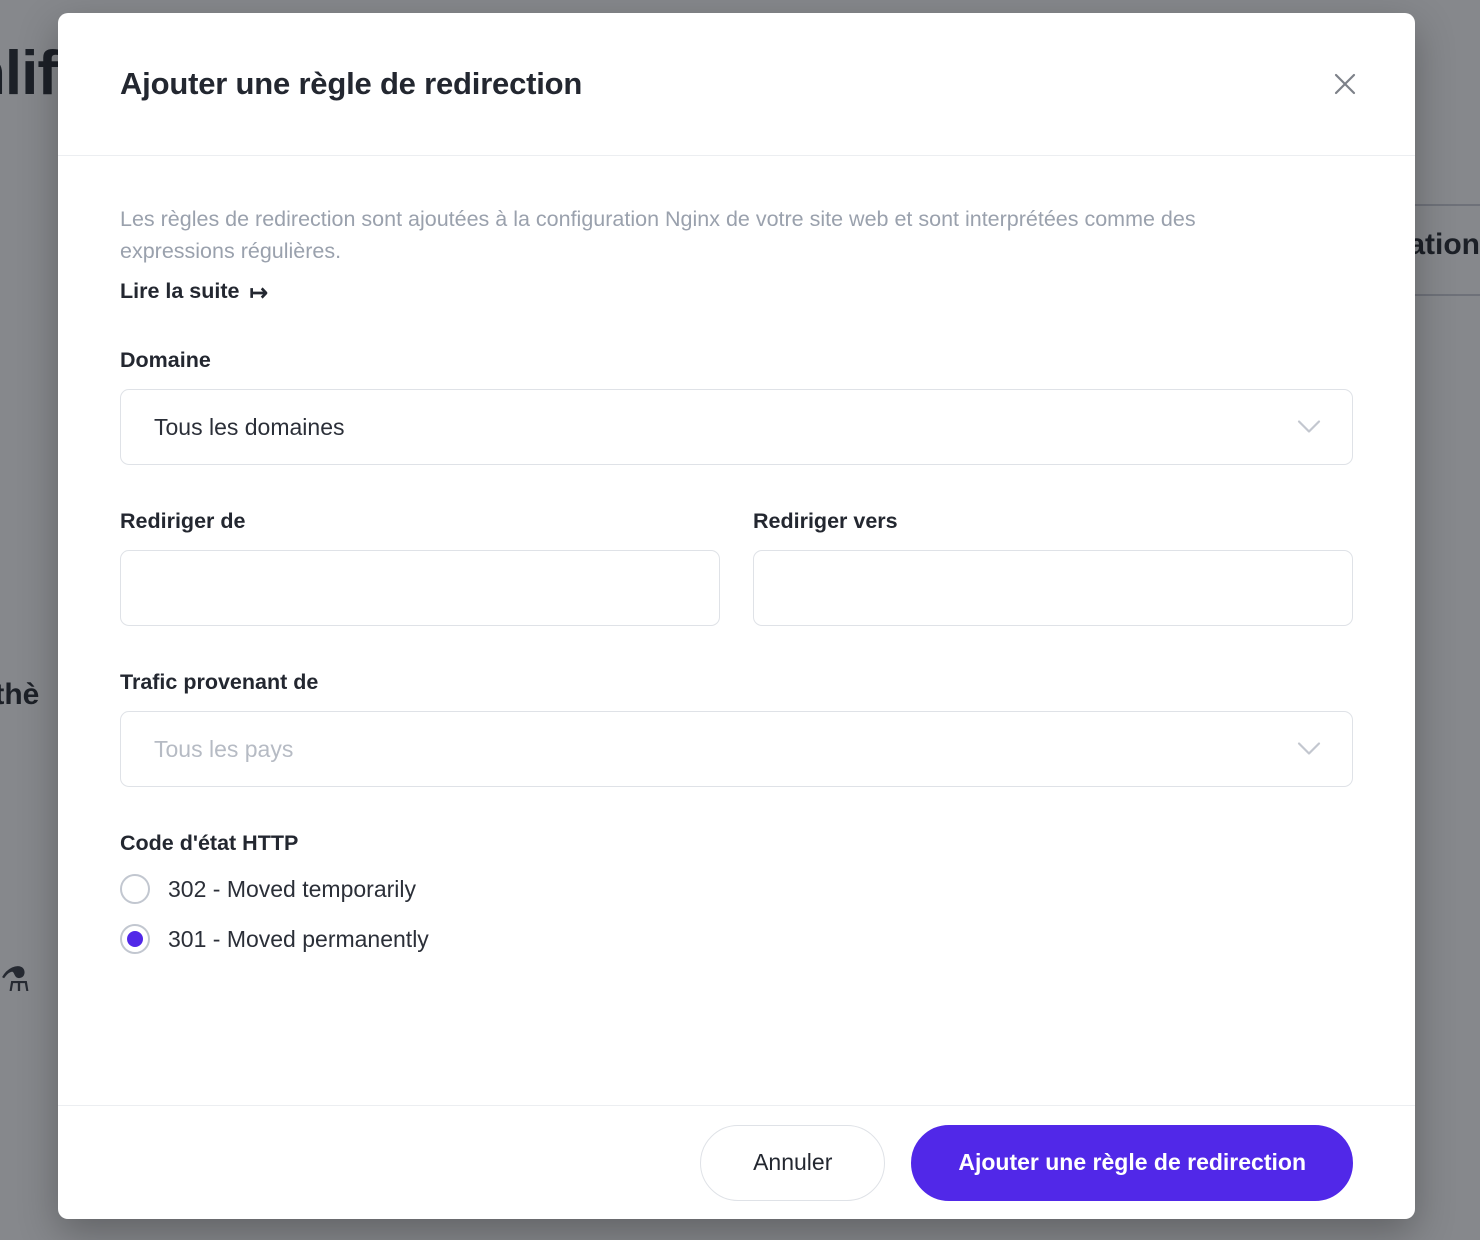 This screenshot has height=1240, width=1480. Describe the element at coordinates (180, 291) in the screenshot. I see `read-more-label: Lire la suite` at that location.